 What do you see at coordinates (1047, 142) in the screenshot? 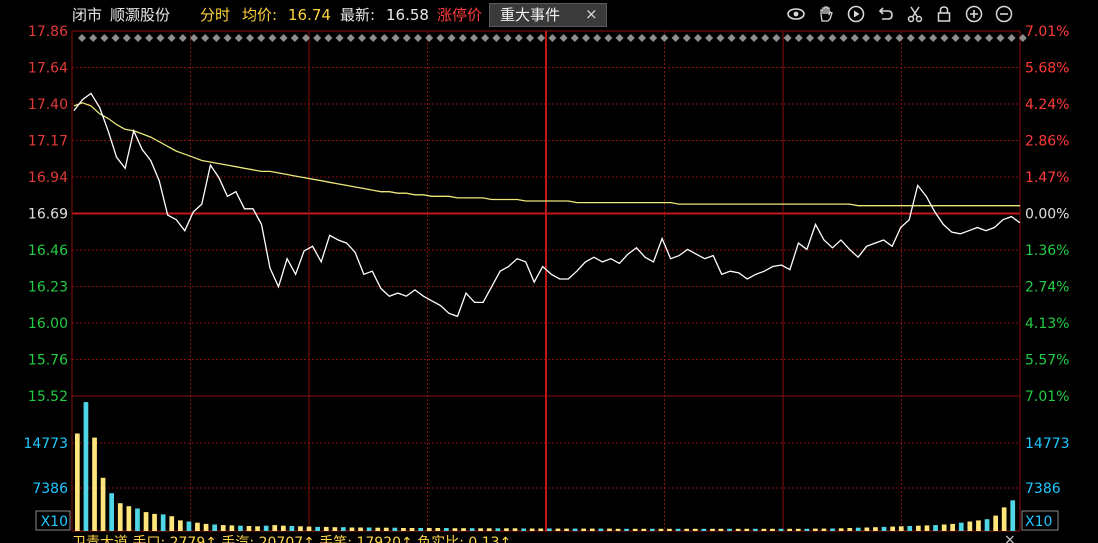
I see `percent-tick-label: 2.86%` at bounding box center [1047, 142].